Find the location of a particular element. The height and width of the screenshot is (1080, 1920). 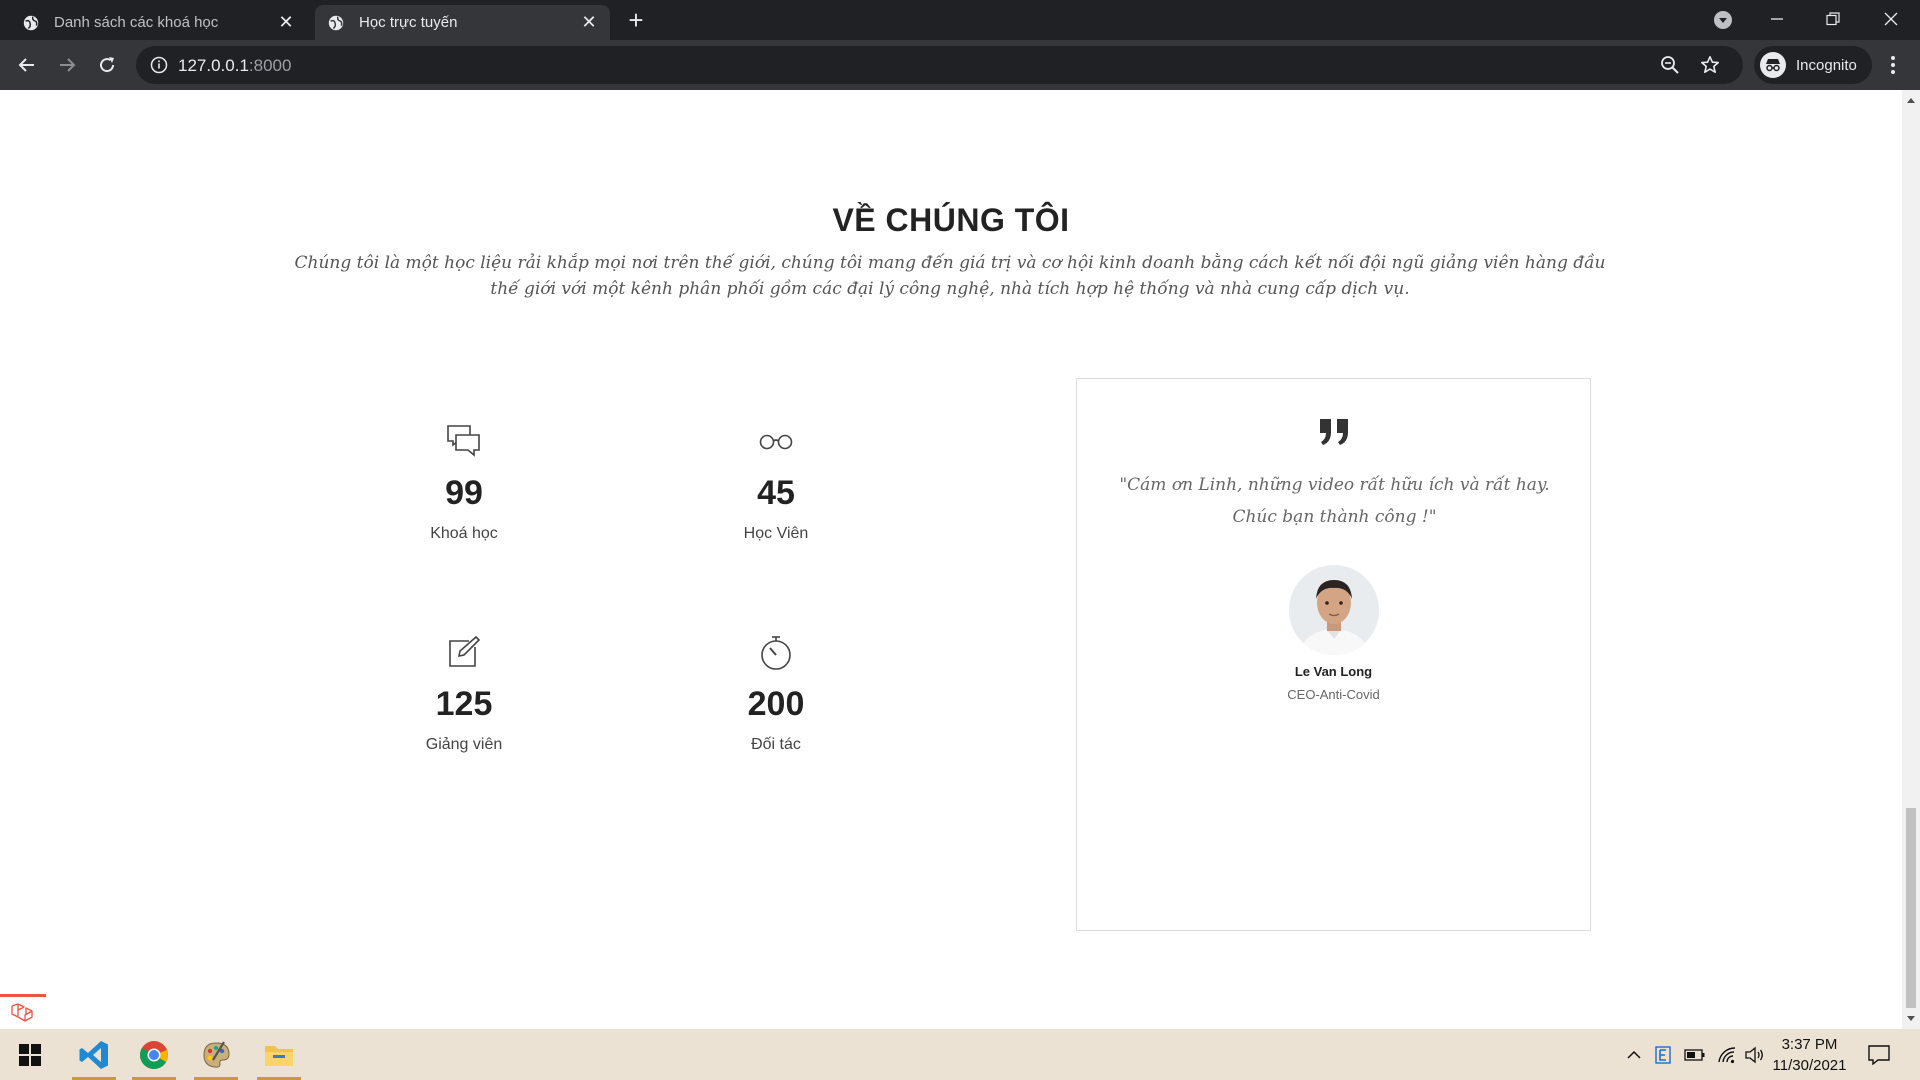

incognito-icon is located at coordinates (1773, 65).